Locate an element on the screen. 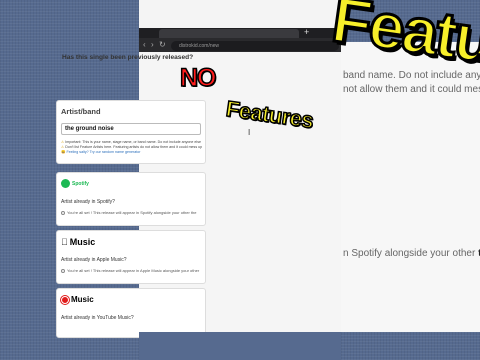 This screenshot has width=480, height=360. back-icon: ‹ is located at coordinates (144, 44).